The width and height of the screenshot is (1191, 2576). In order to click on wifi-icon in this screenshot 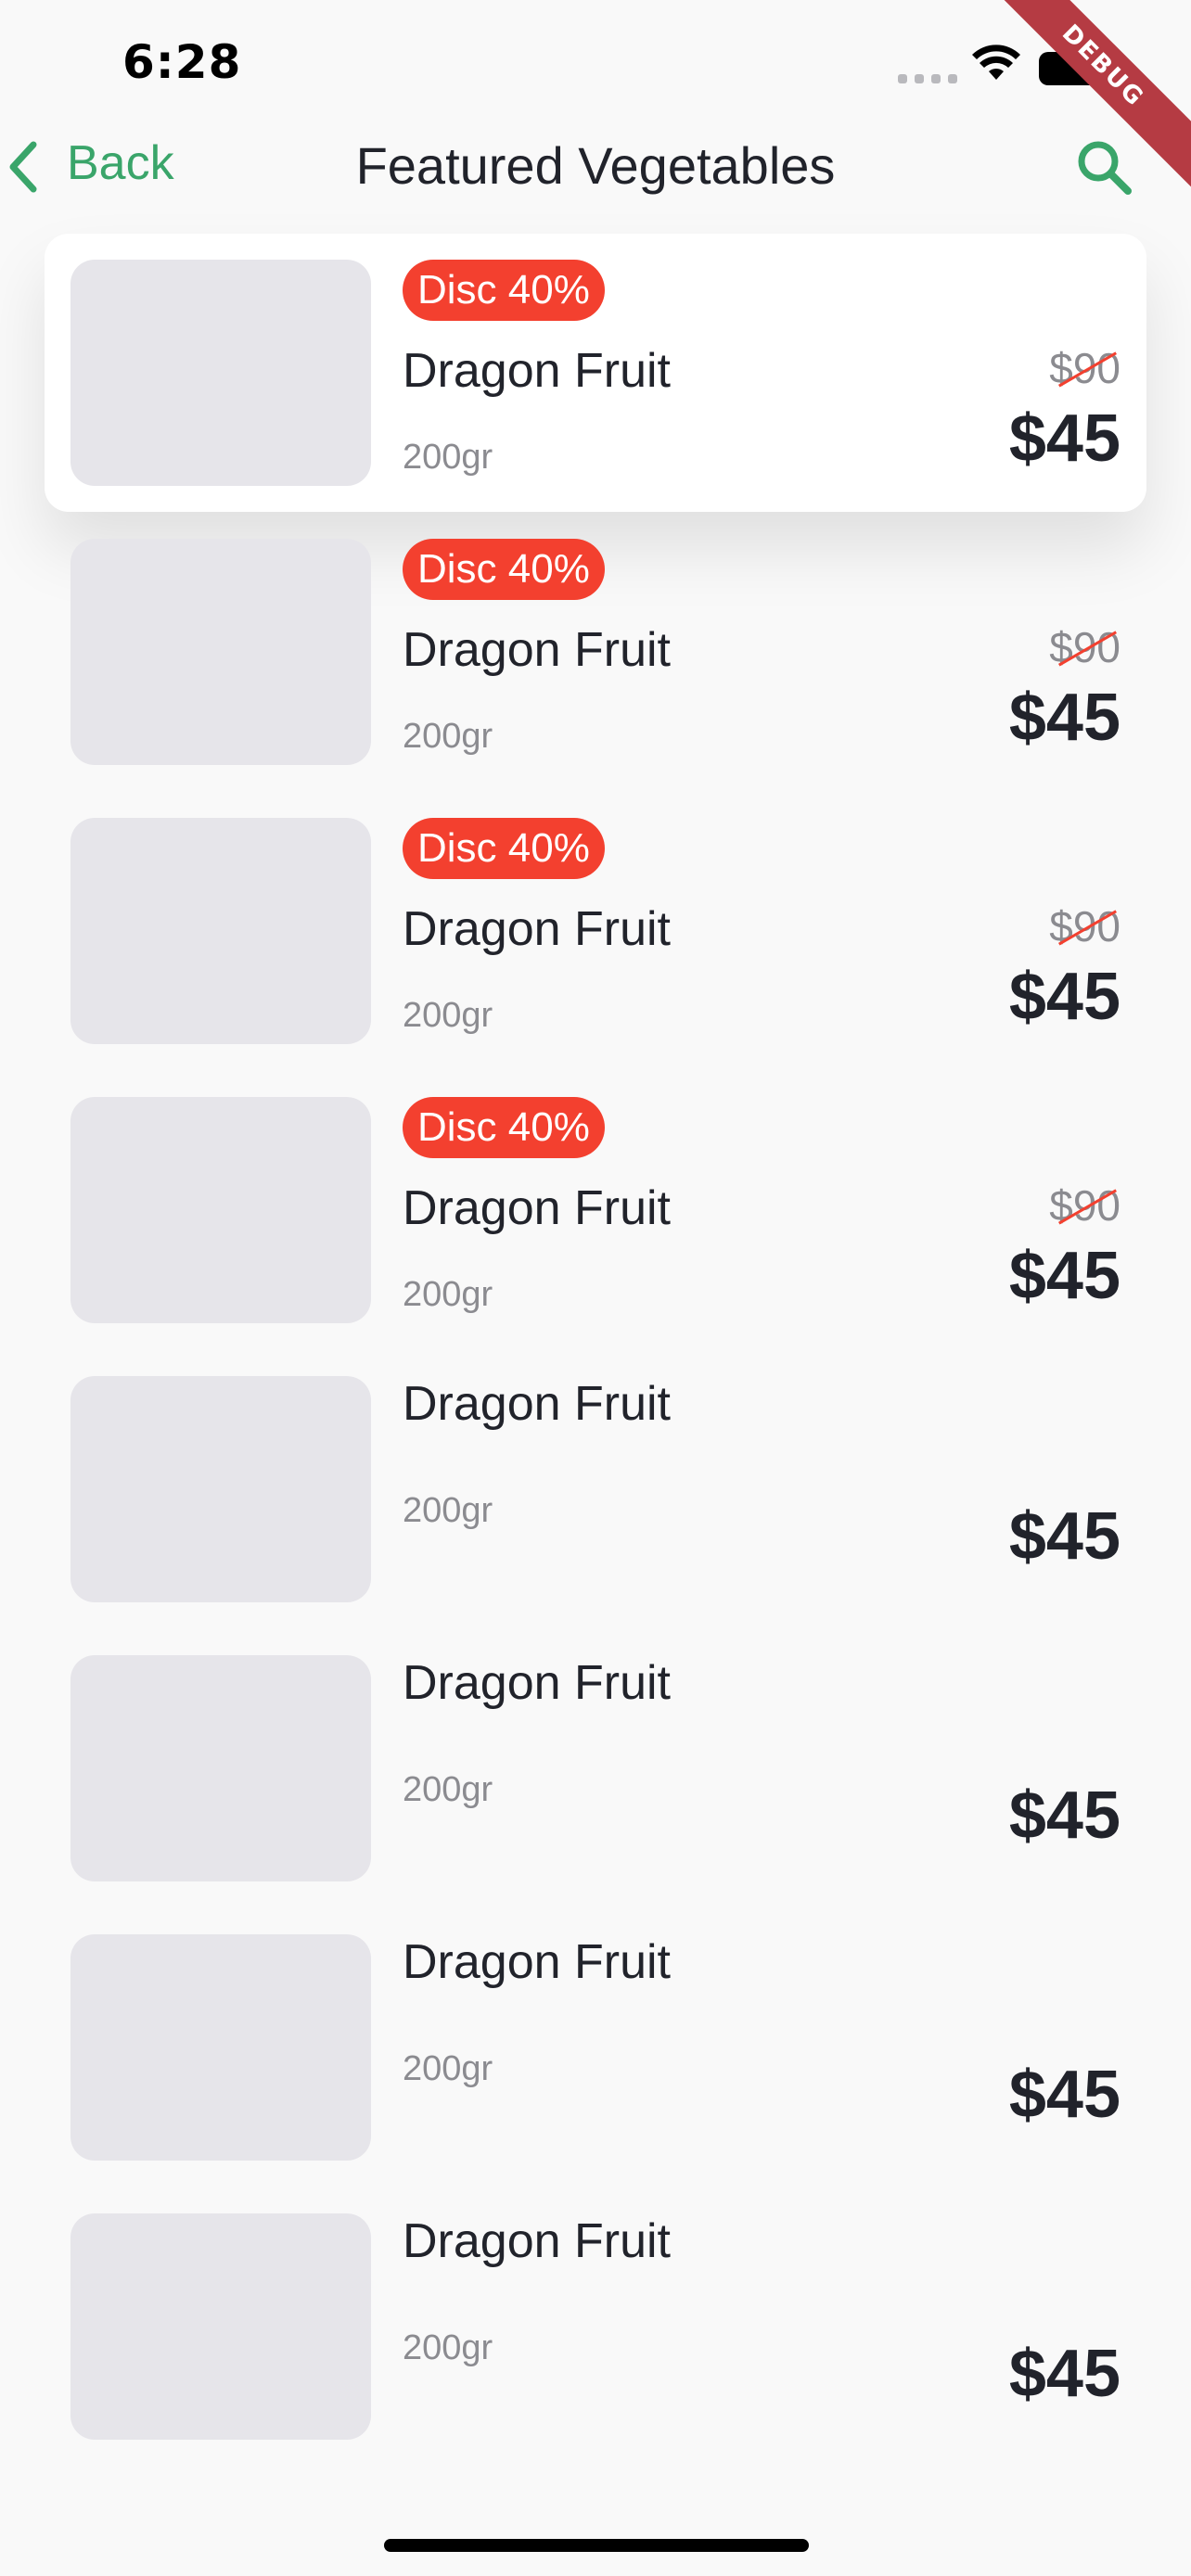, I will do `click(996, 62)`.